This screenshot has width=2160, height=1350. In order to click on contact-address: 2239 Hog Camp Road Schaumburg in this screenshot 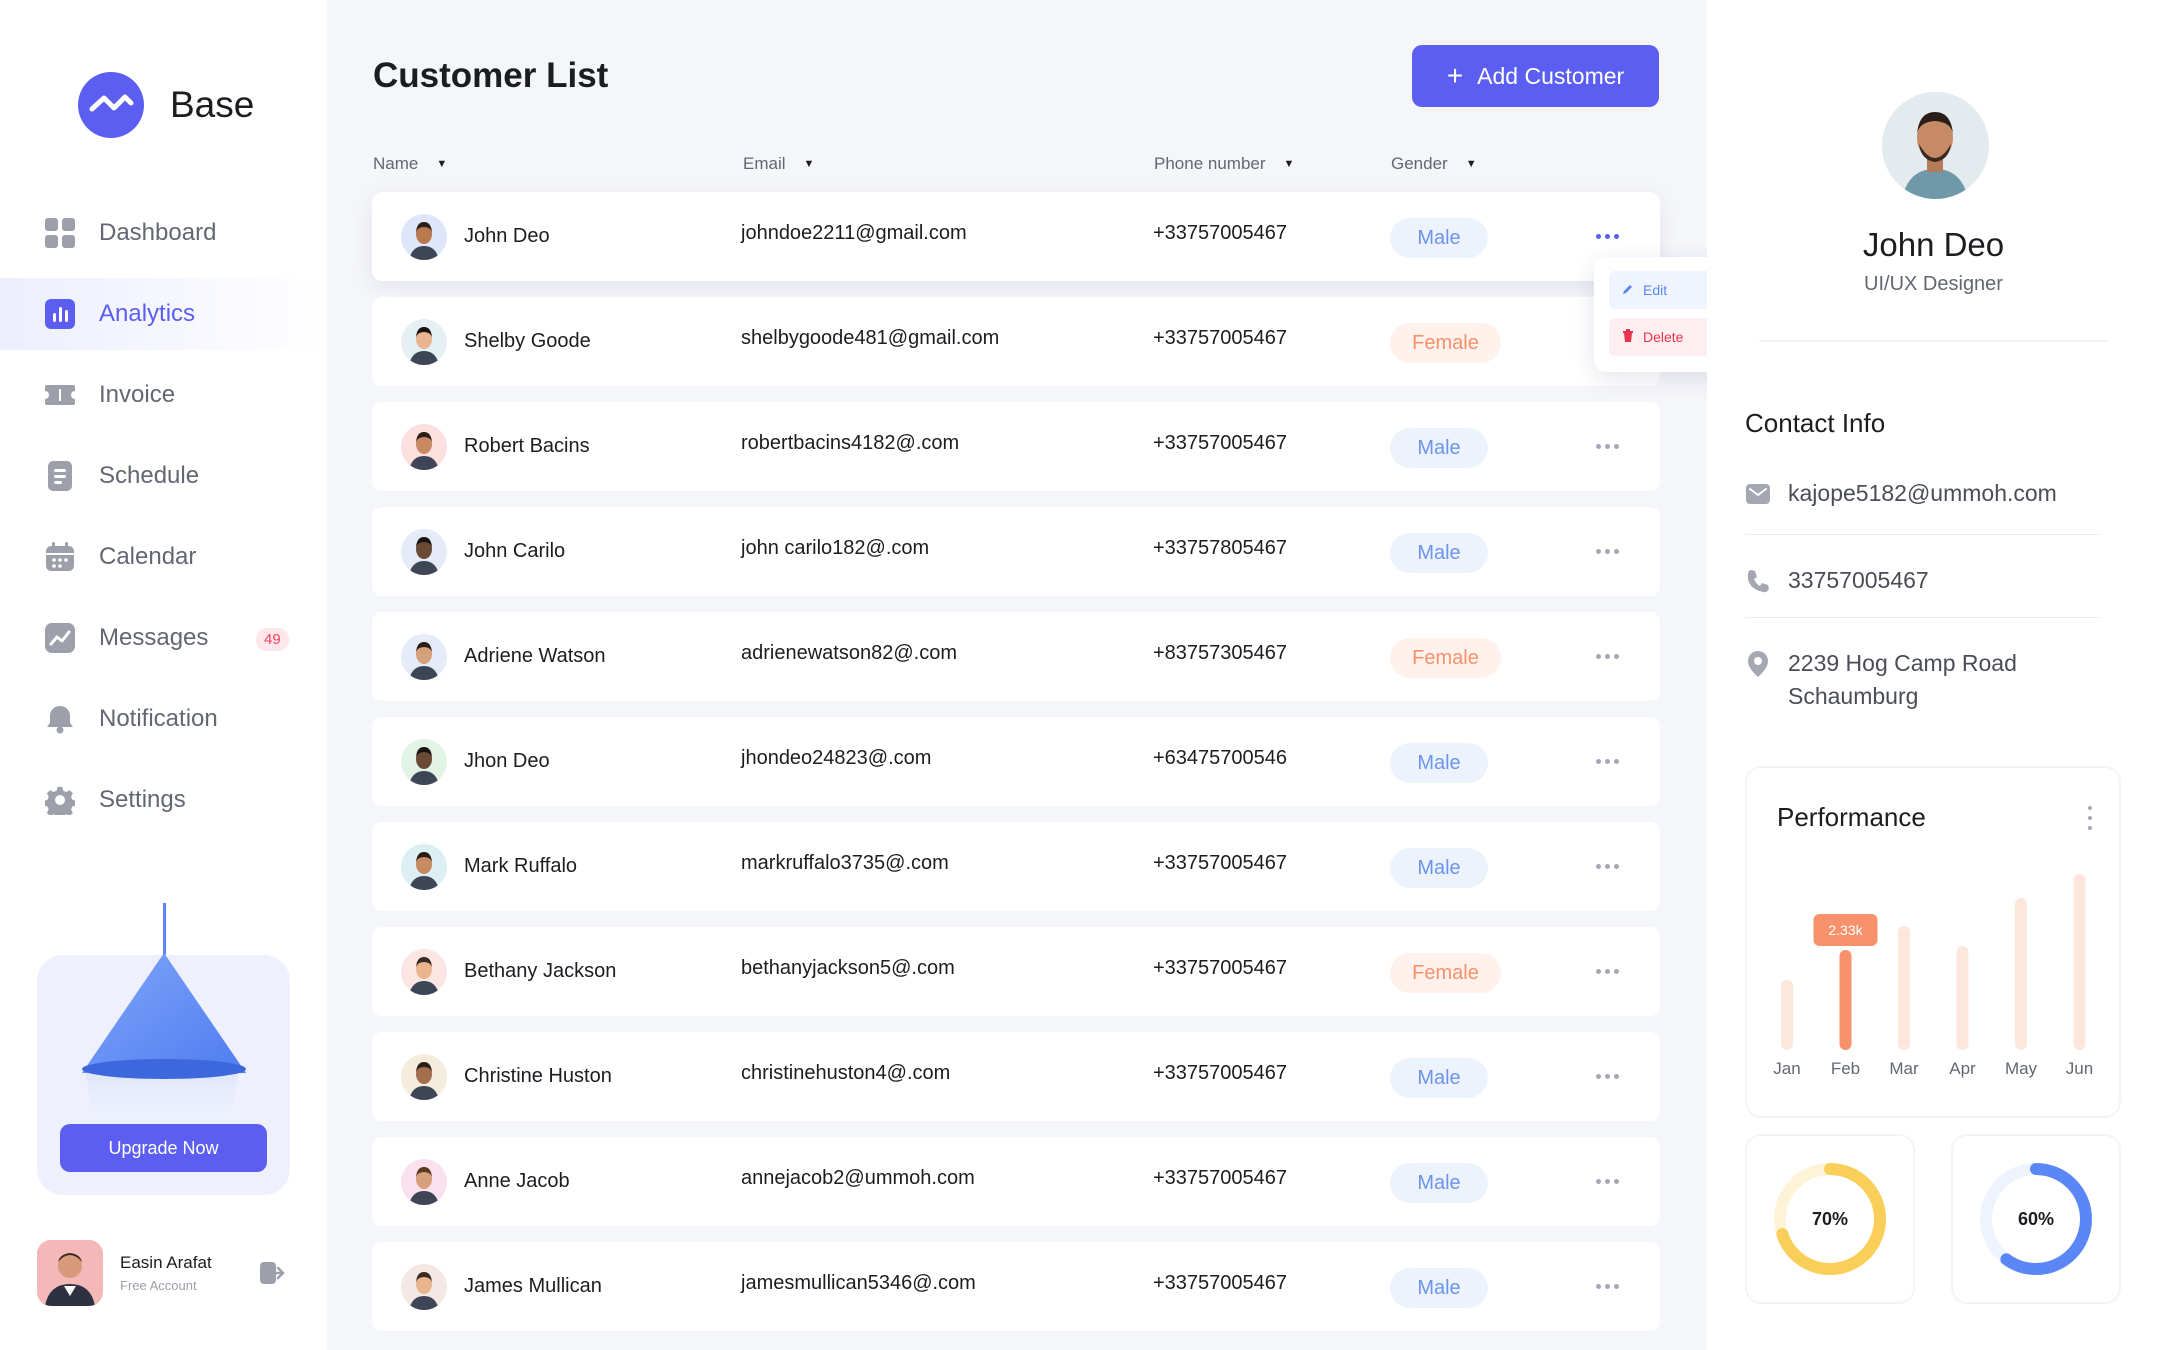, I will do `click(1881, 680)`.